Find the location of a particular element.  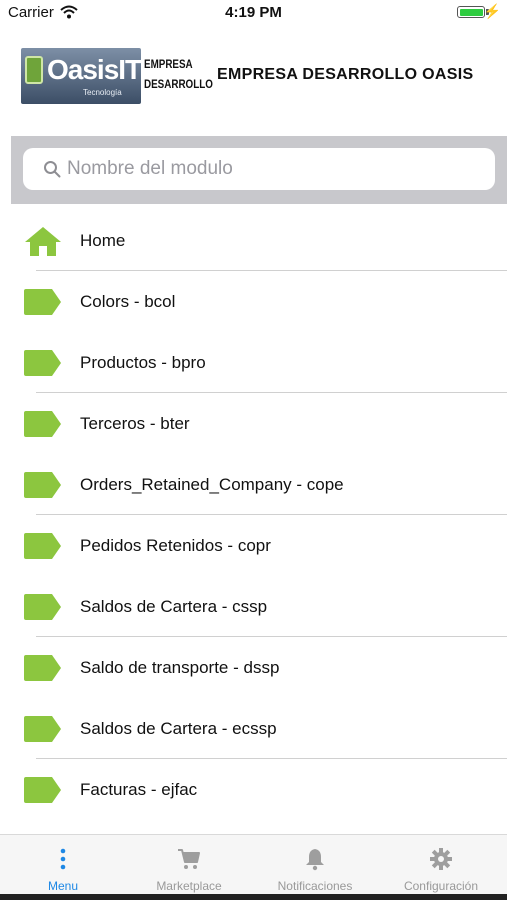

tab-label: Marketplace is located at coordinates (189, 886).